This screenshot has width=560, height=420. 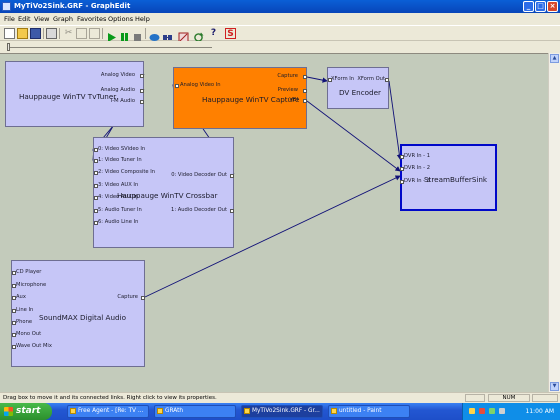 I want to click on pin-label: Wave Out Mix, so click(x=34, y=346).